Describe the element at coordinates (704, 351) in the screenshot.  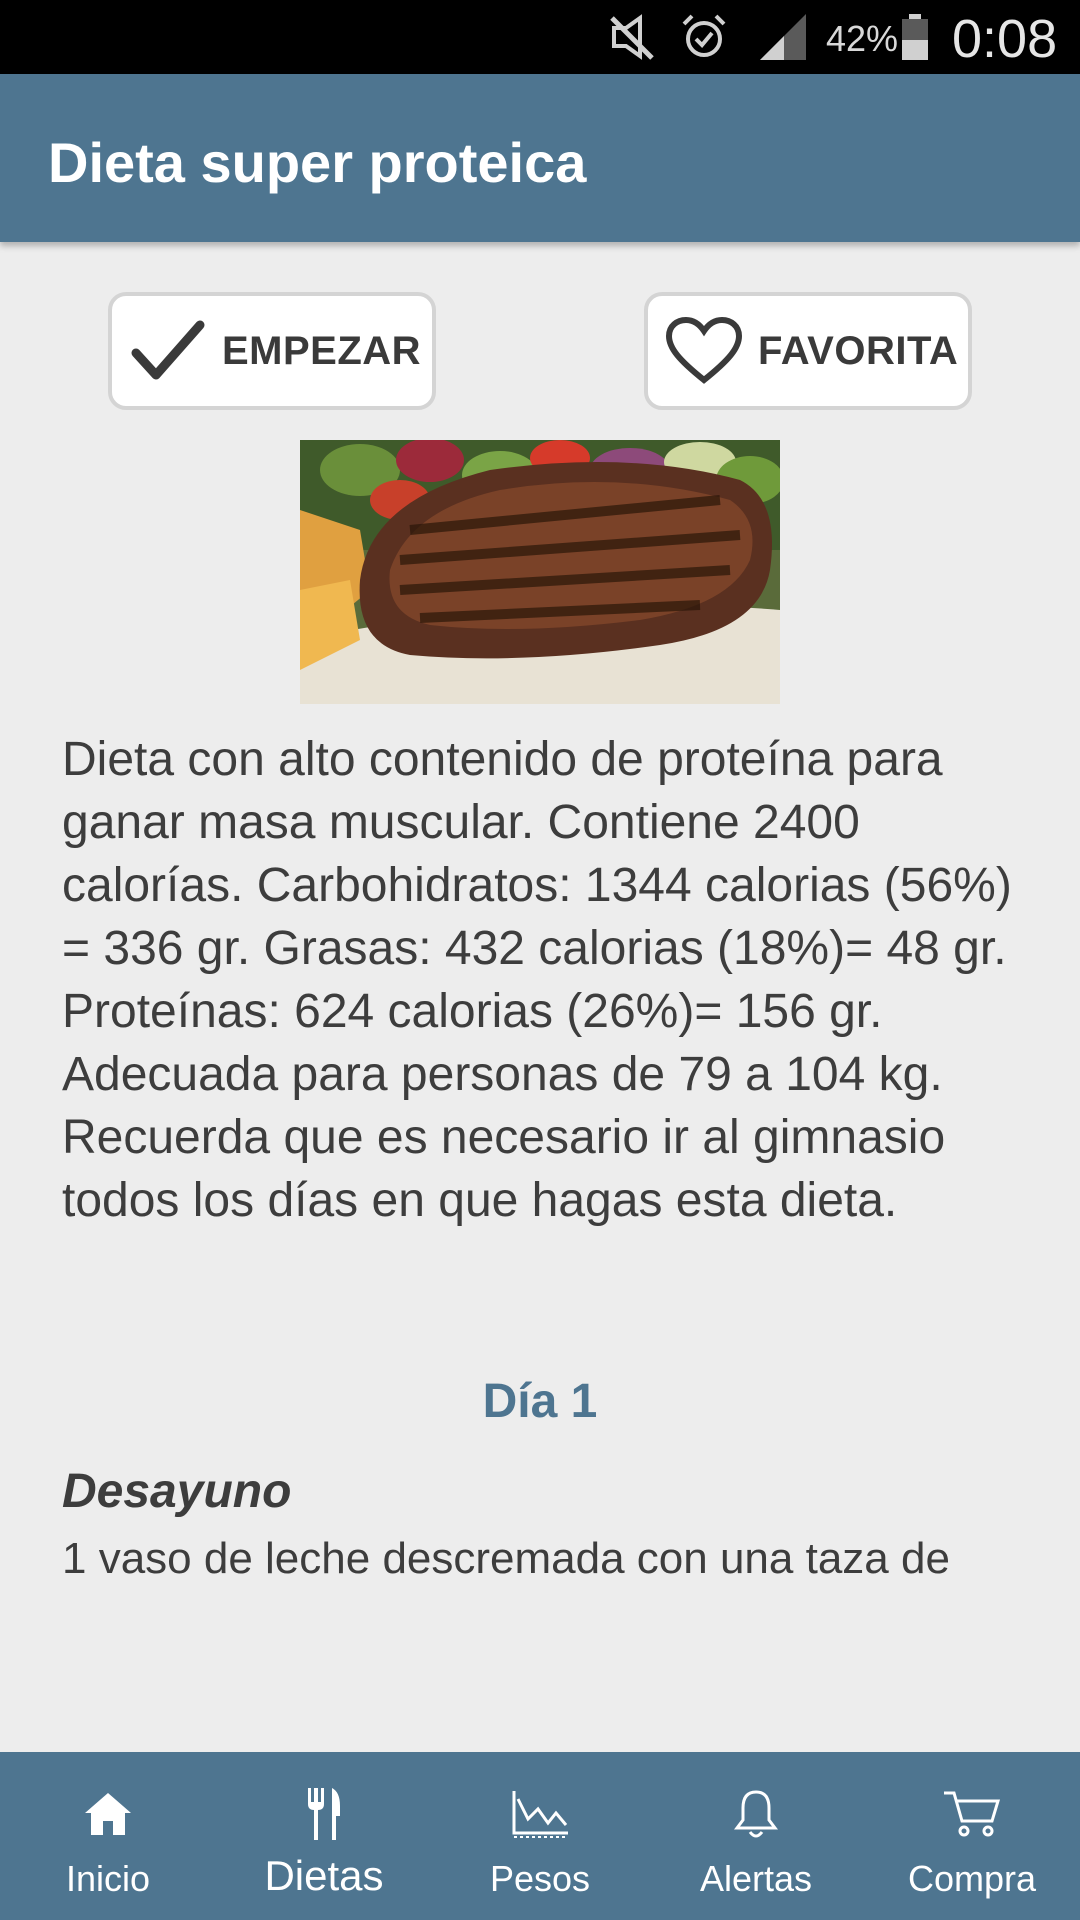
I see `heart-icon` at that location.